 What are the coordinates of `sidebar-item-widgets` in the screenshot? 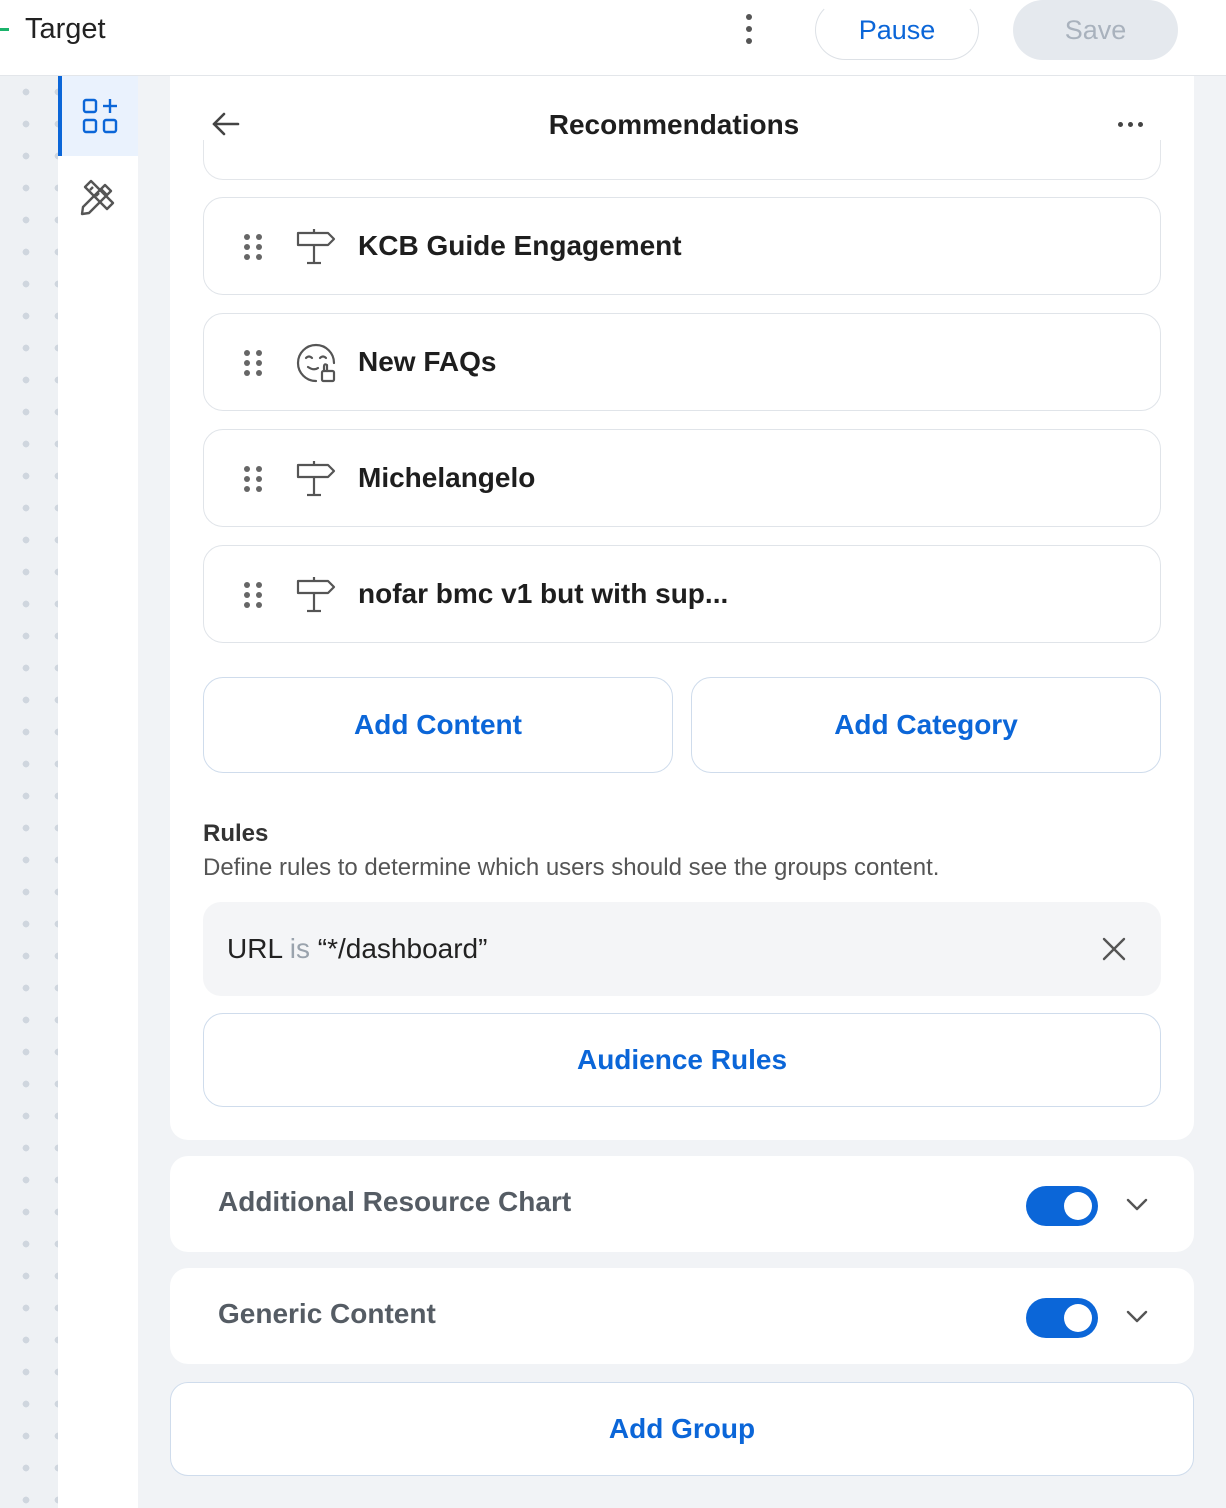 It's located at (98, 116).